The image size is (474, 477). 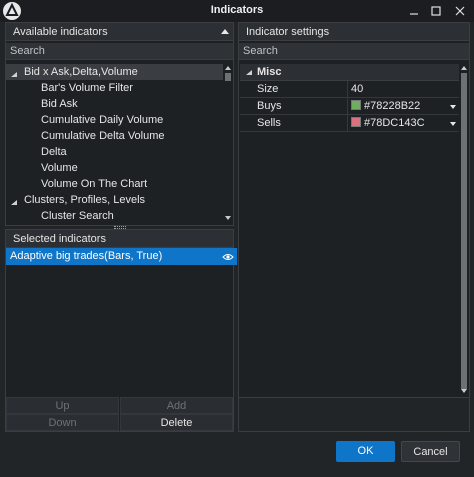 What do you see at coordinates (460, 11) in the screenshot?
I see `close-icon` at bounding box center [460, 11].